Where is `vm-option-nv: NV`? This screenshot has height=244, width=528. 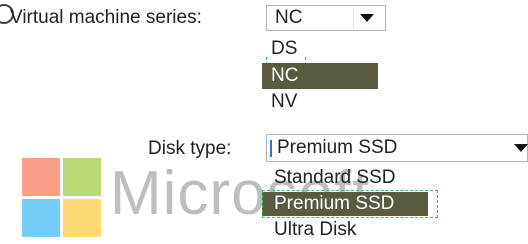
vm-option-nv: NV is located at coordinates (291, 102).